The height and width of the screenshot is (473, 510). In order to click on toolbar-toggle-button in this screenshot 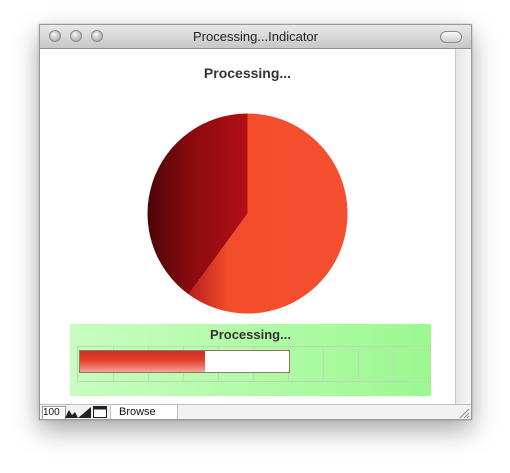, I will do `click(451, 37)`.